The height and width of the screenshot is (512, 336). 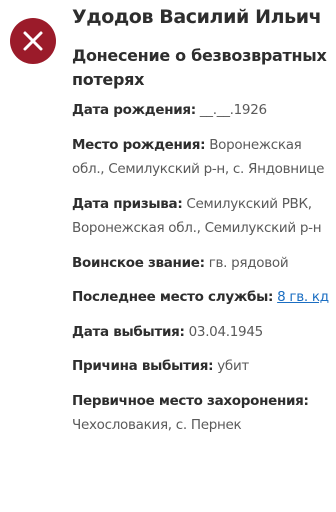 I want to click on field-rank: Воинское звание: гв. рядовой, so click(x=202, y=263).